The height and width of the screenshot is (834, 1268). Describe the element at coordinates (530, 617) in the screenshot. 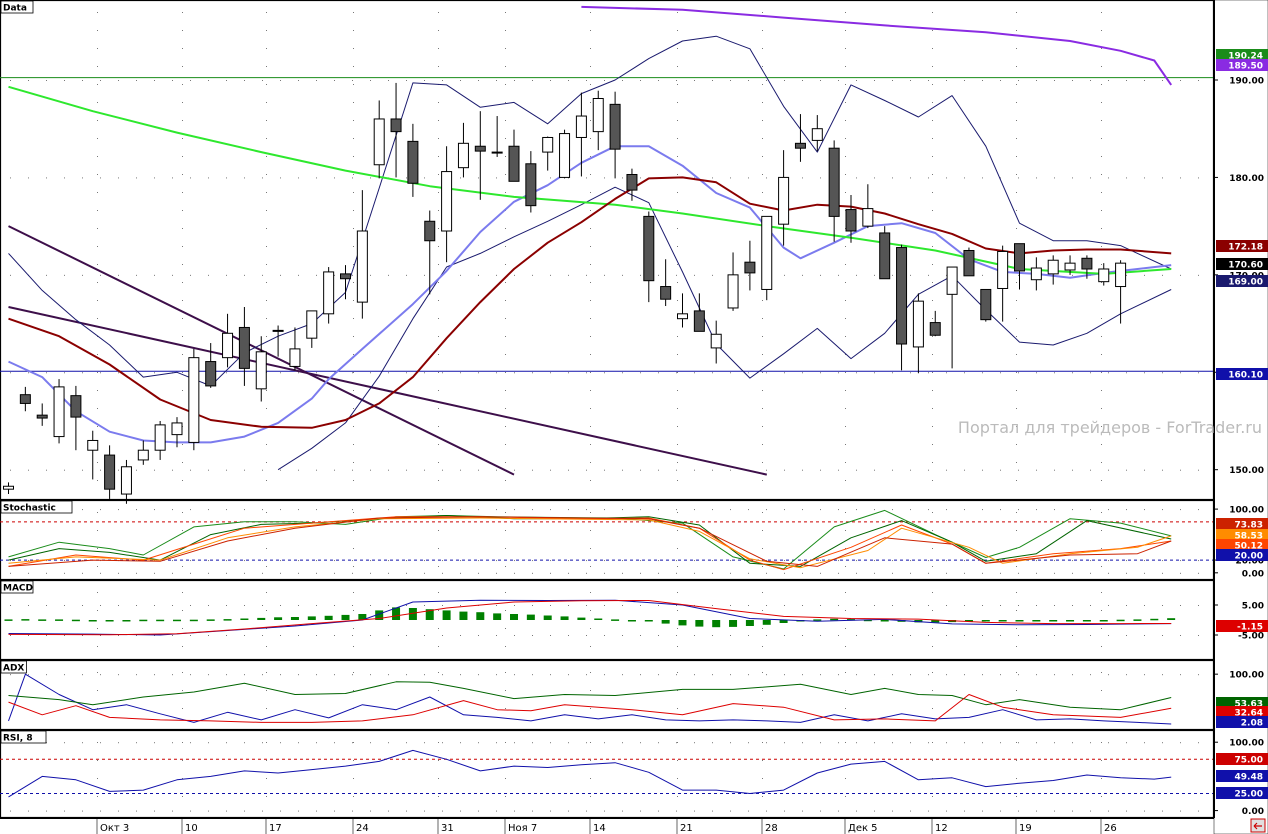

I see `histogram-bar` at that location.